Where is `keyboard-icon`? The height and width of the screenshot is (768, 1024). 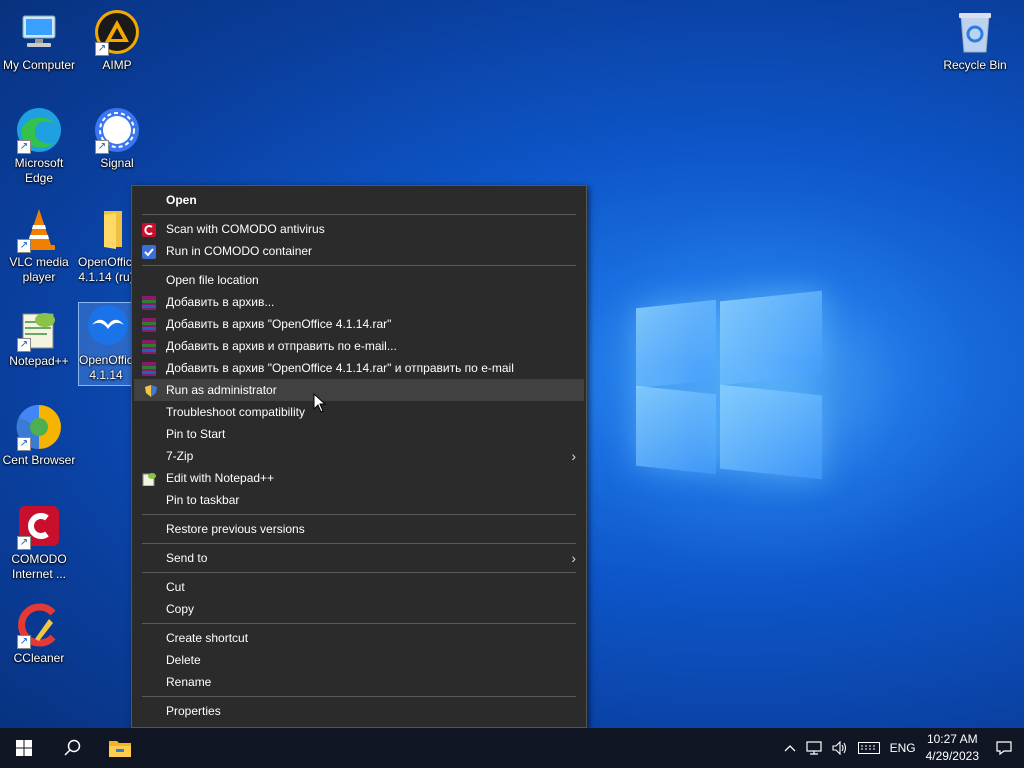
keyboard-icon is located at coordinates (869, 748).